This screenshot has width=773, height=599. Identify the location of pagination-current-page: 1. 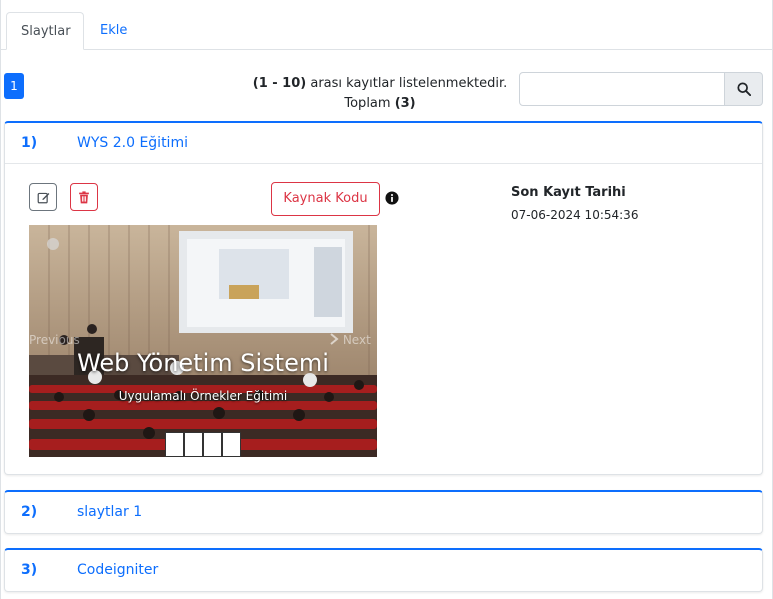
(14, 86).